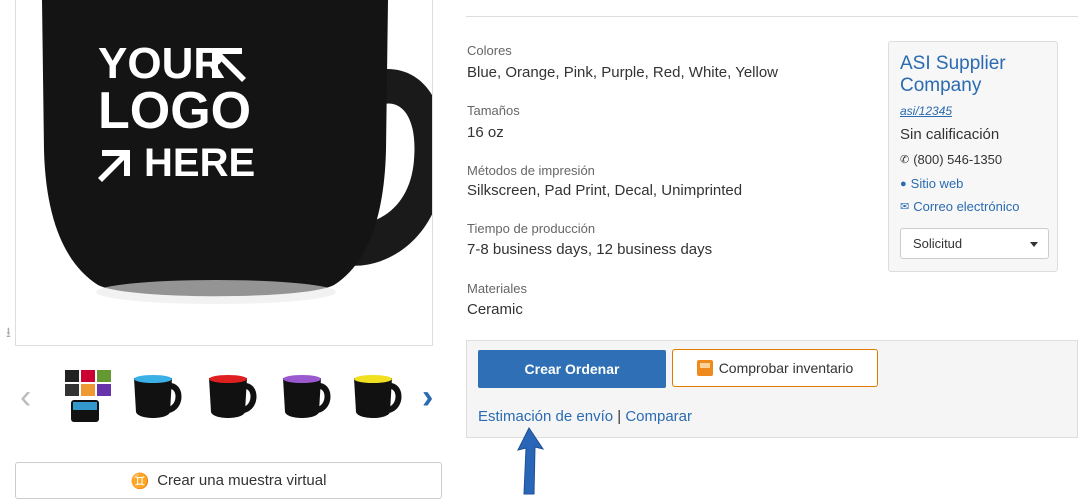 The image size is (1078, 500). What do you see at coordinates (495, 309) in the screenshot?
I see `materials-value: Ceramic` at bounding box center [495, 309].